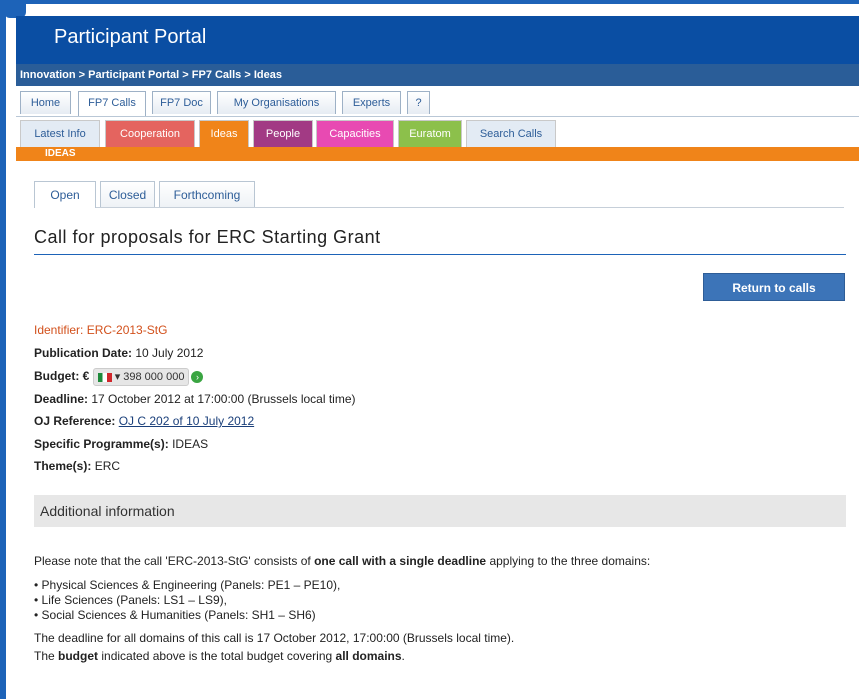 The image size is (859, 699). I want to click on tab-capacities: Capacities, so click(355, 133).